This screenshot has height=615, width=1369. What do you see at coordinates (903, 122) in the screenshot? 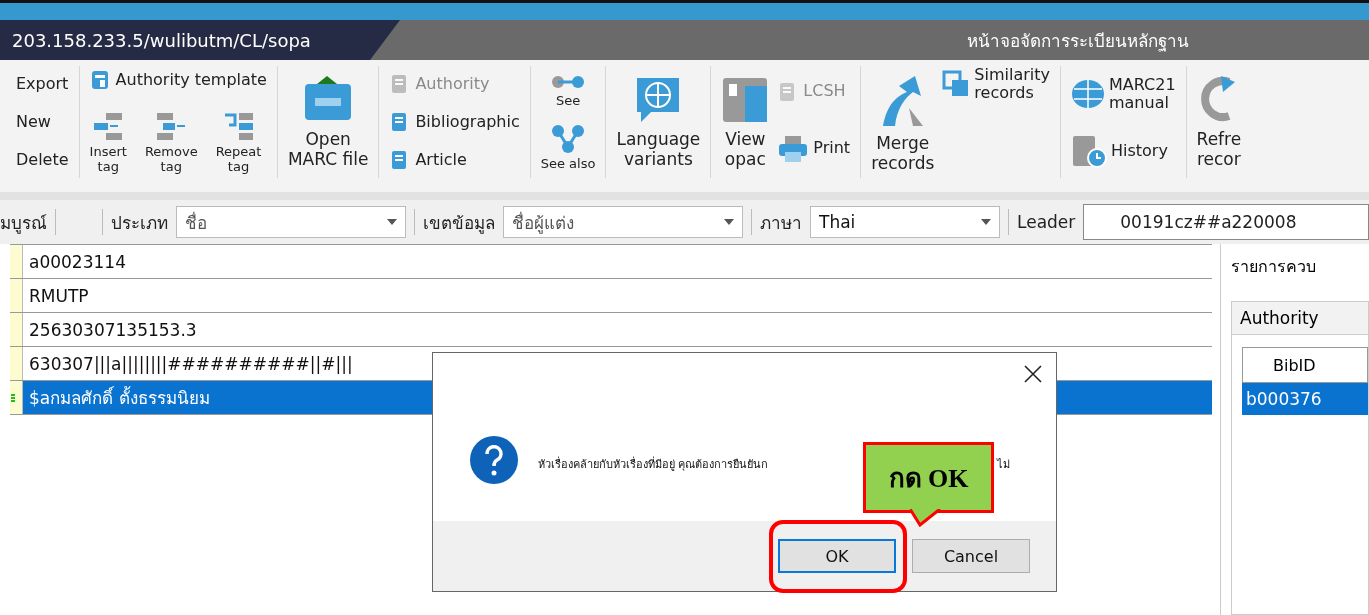
I see `toolbar-button: Merge records` at bounding box center [903, 122].